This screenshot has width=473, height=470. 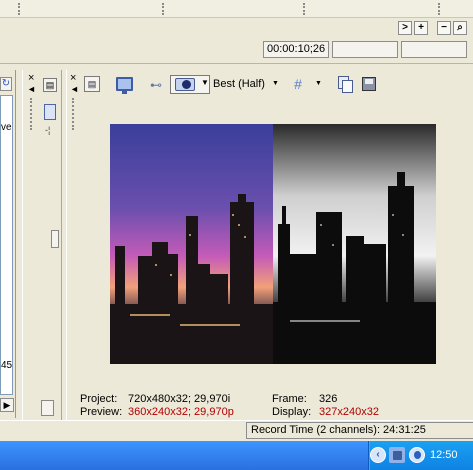 I want to click on chevron-left-icon: ‹, so click(x=378, y=455).